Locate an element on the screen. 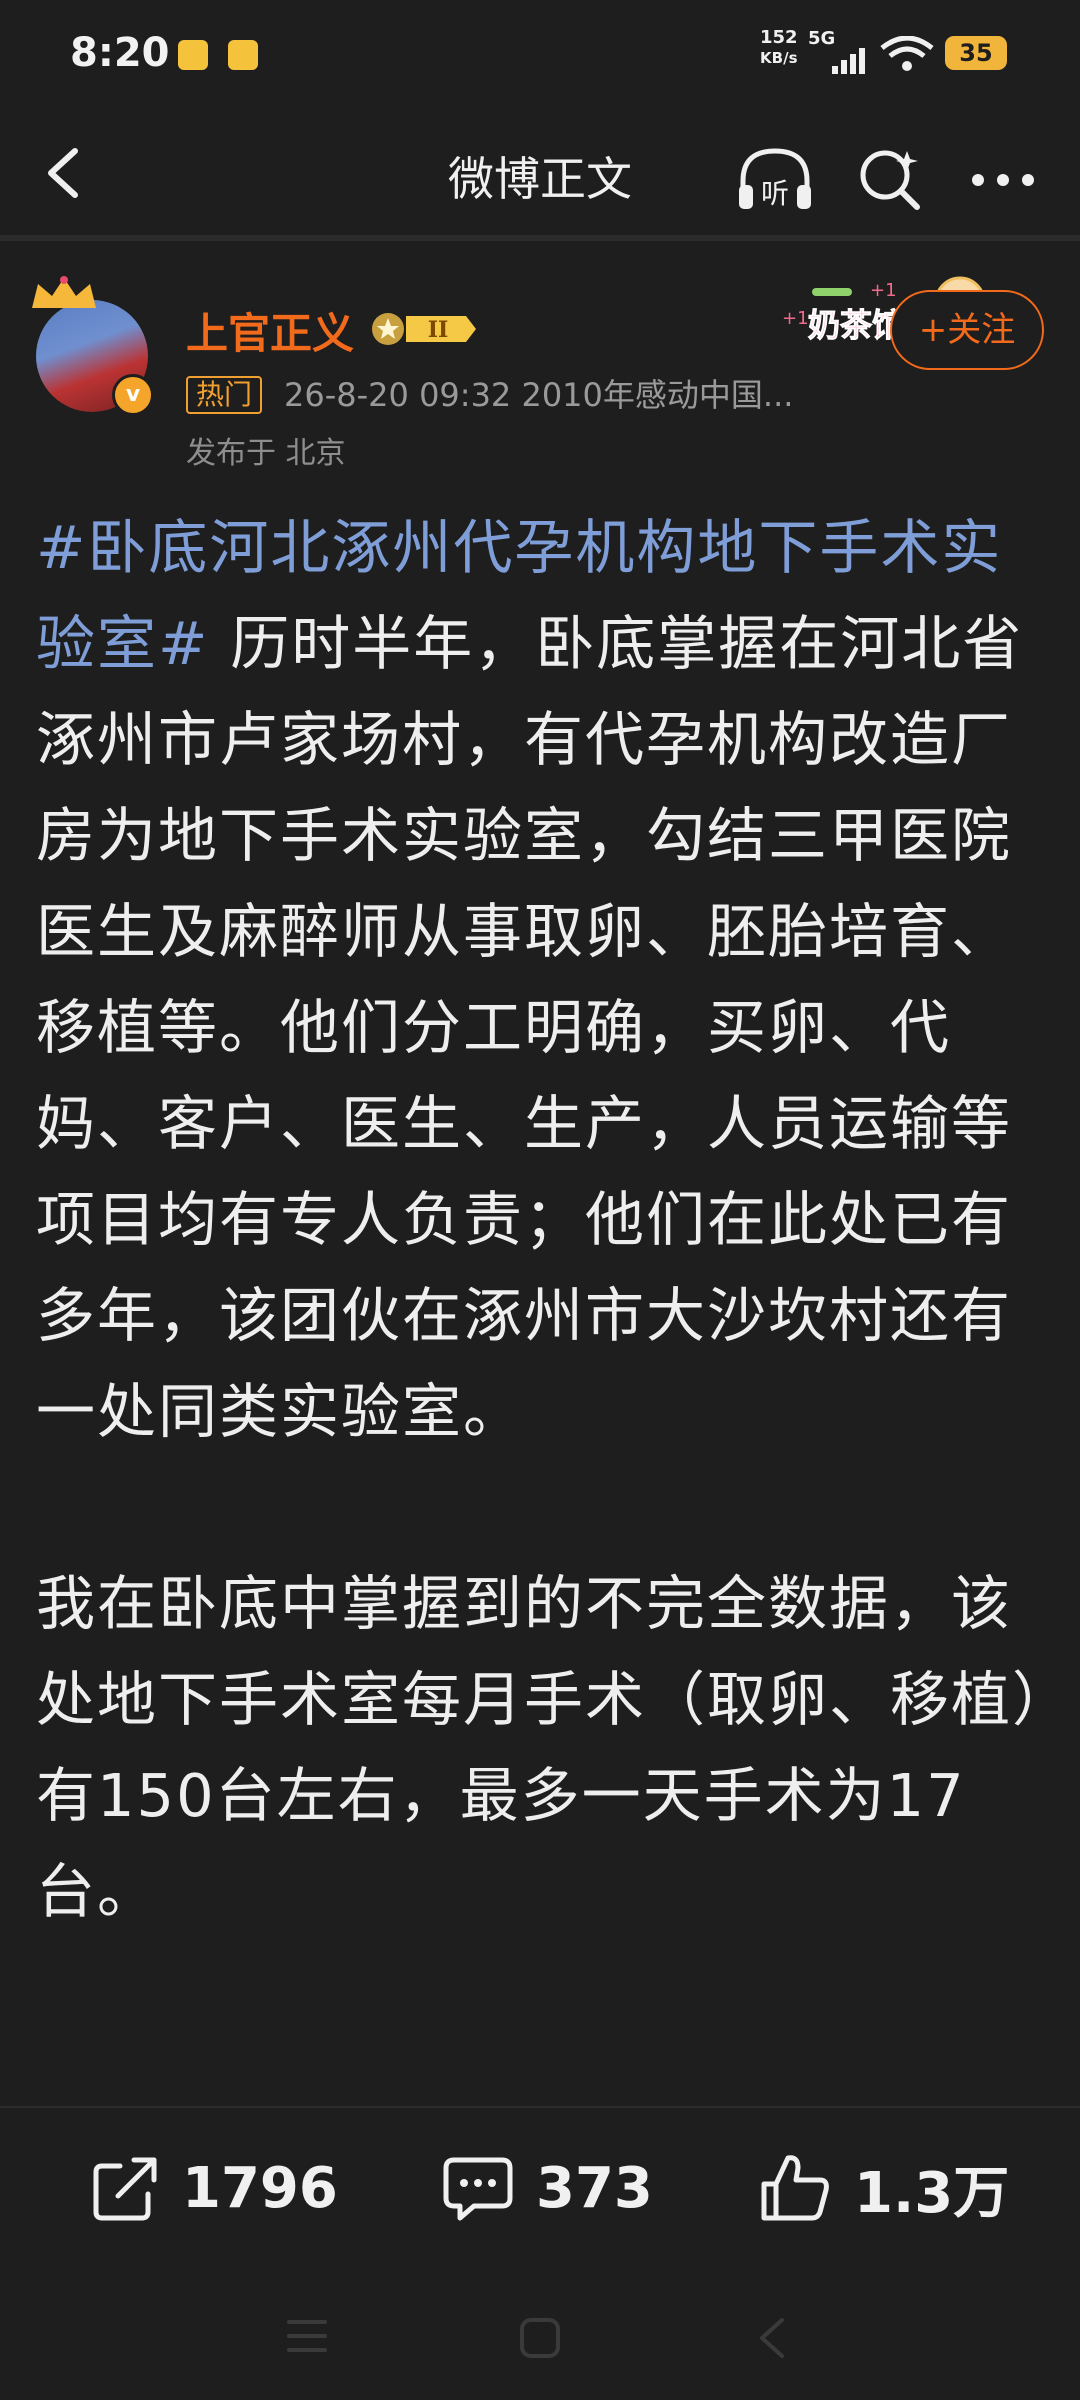 The image size is (1080, 2400). repost-icon is located at coordinates (125, 2189).